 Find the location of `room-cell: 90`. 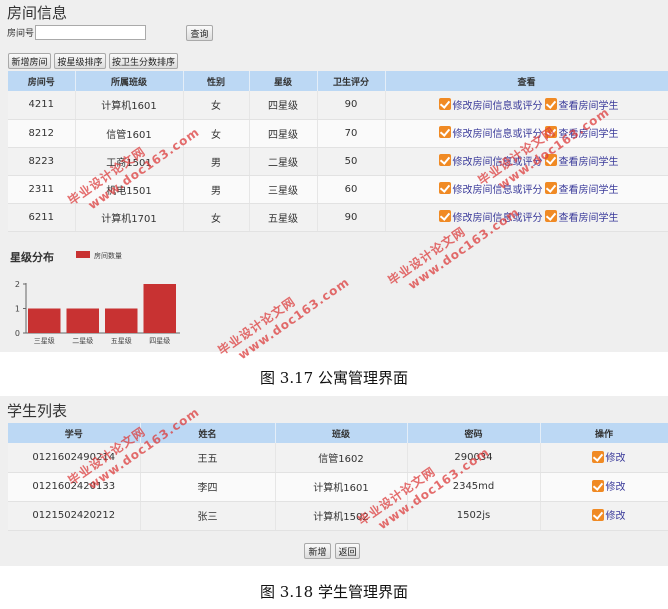

room-cell: 90 is located at coordinates (351, 217).